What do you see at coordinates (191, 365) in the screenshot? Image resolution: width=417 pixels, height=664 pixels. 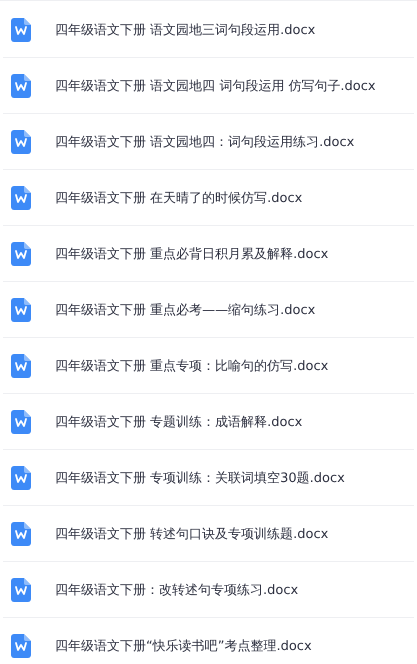 I see `file-name: 四年级语文下册 重点专项：比喻句的仿写.docx` at bounding box center [191, 365].